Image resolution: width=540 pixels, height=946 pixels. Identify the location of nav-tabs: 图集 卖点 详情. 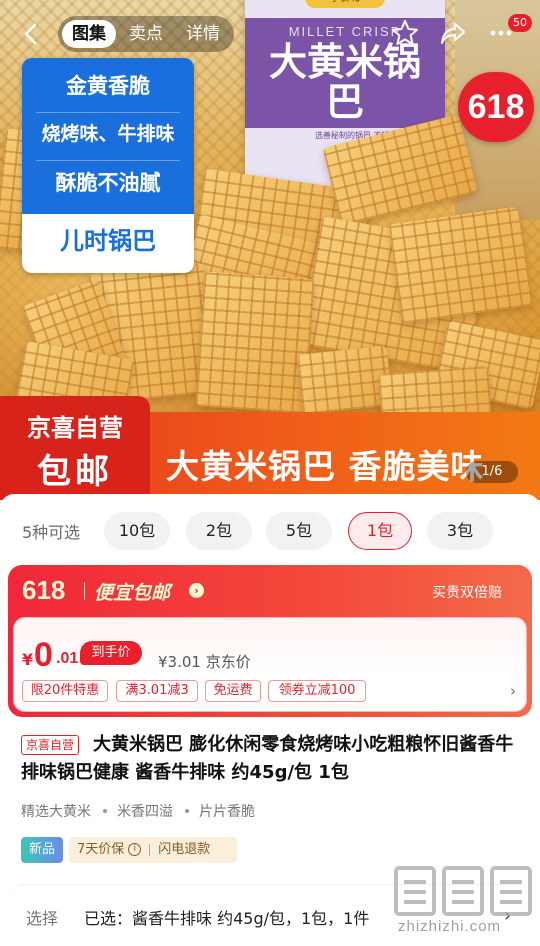
(146, 34).